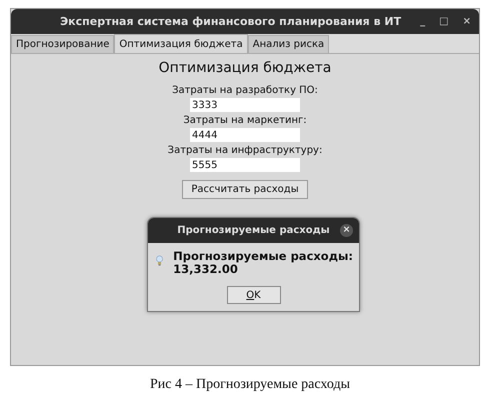 This screenshot has width=500, height=404. Describe the element at coordinates (250, 384) in the screenshot. I see `figure-caption: Рис 4 – Прогнозируемые расходы` at that location.